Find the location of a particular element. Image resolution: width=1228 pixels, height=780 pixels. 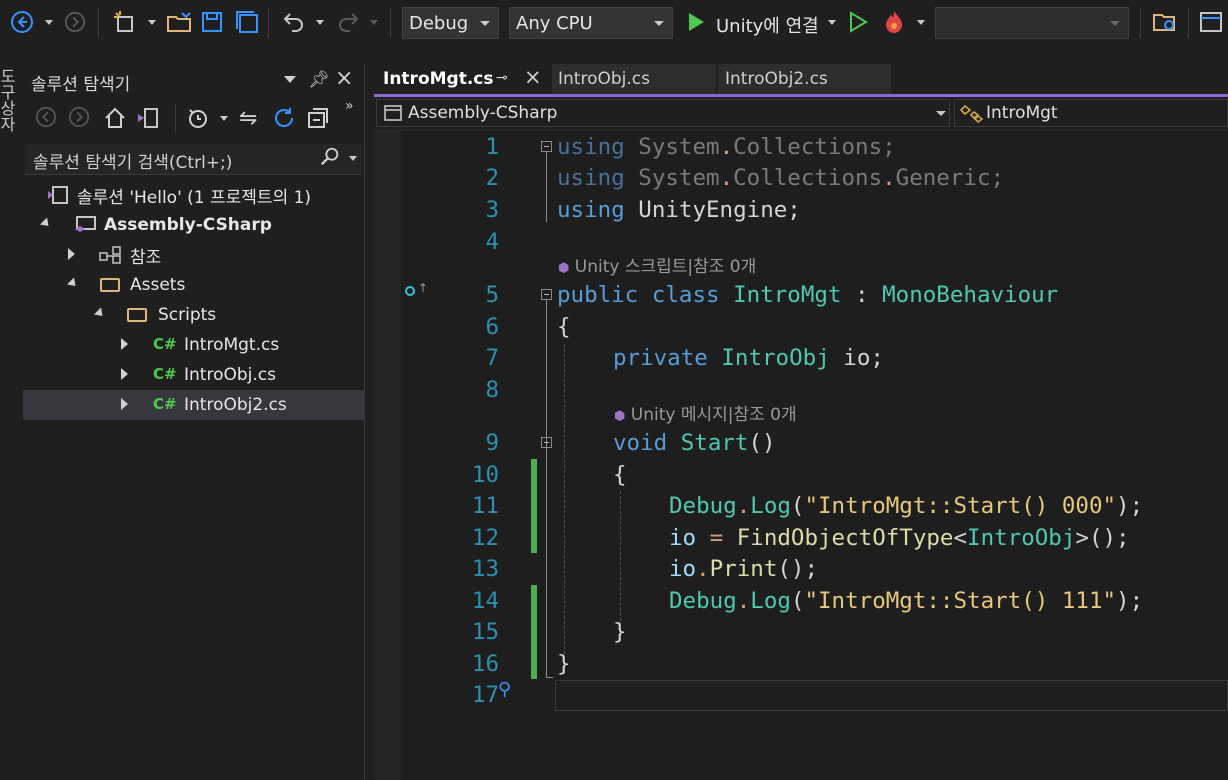

token: "IntroMgt::Start() 111" is located at coordinates (960, 601).